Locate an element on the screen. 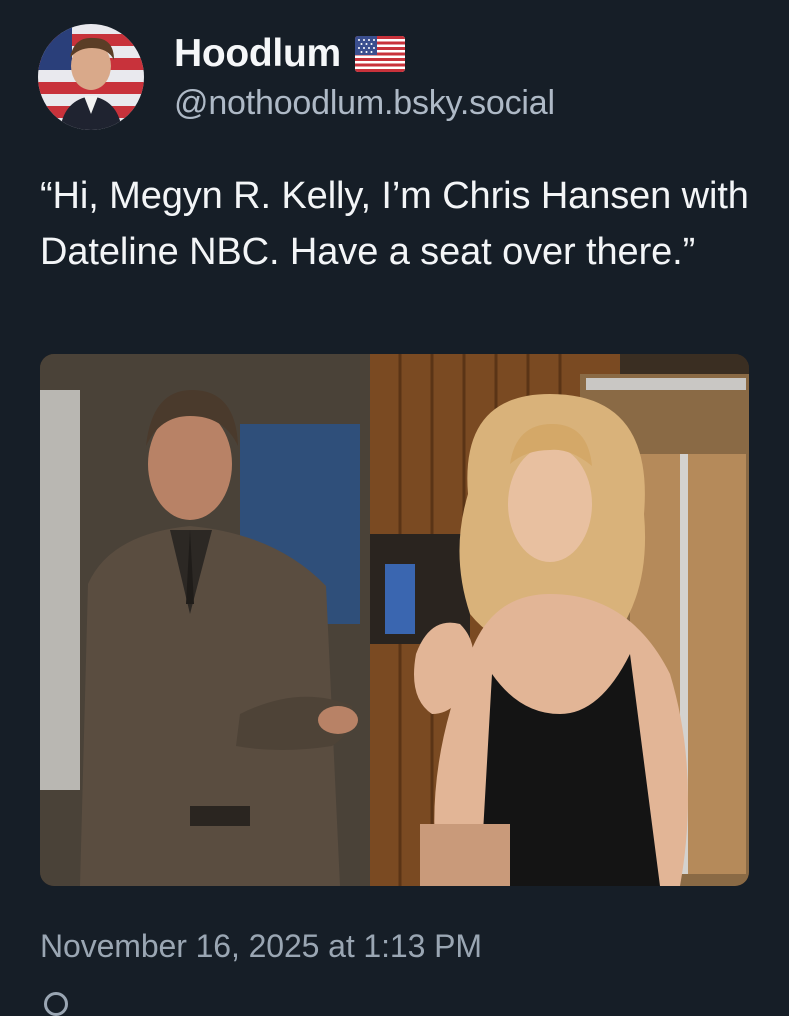  avatar is located at coordinates (91, 77).